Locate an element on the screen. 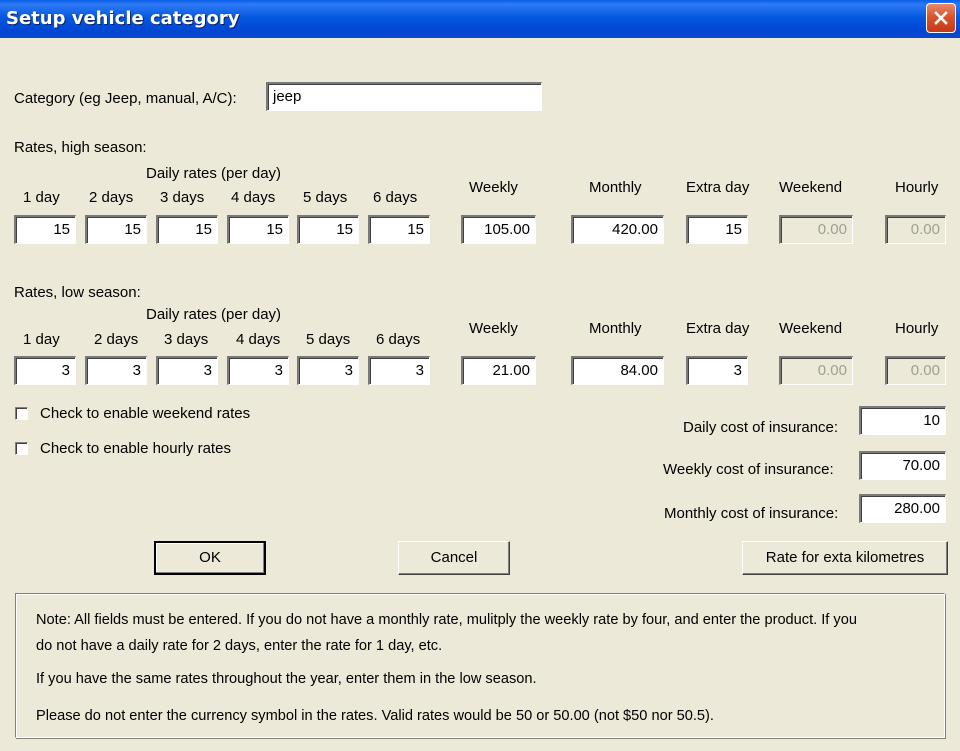  low-day6-input: 3 is located at coordinates (399, 370).